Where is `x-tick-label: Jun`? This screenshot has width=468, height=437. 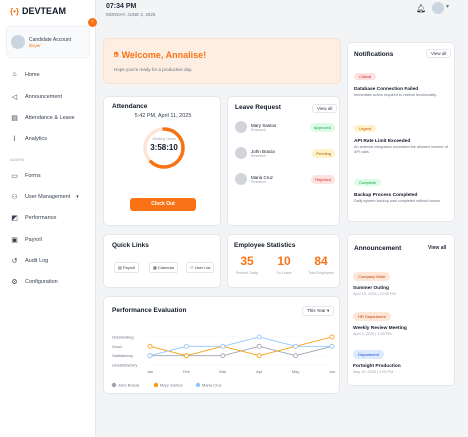 x-tick-label: Jun is located at coordinates (332, 371).